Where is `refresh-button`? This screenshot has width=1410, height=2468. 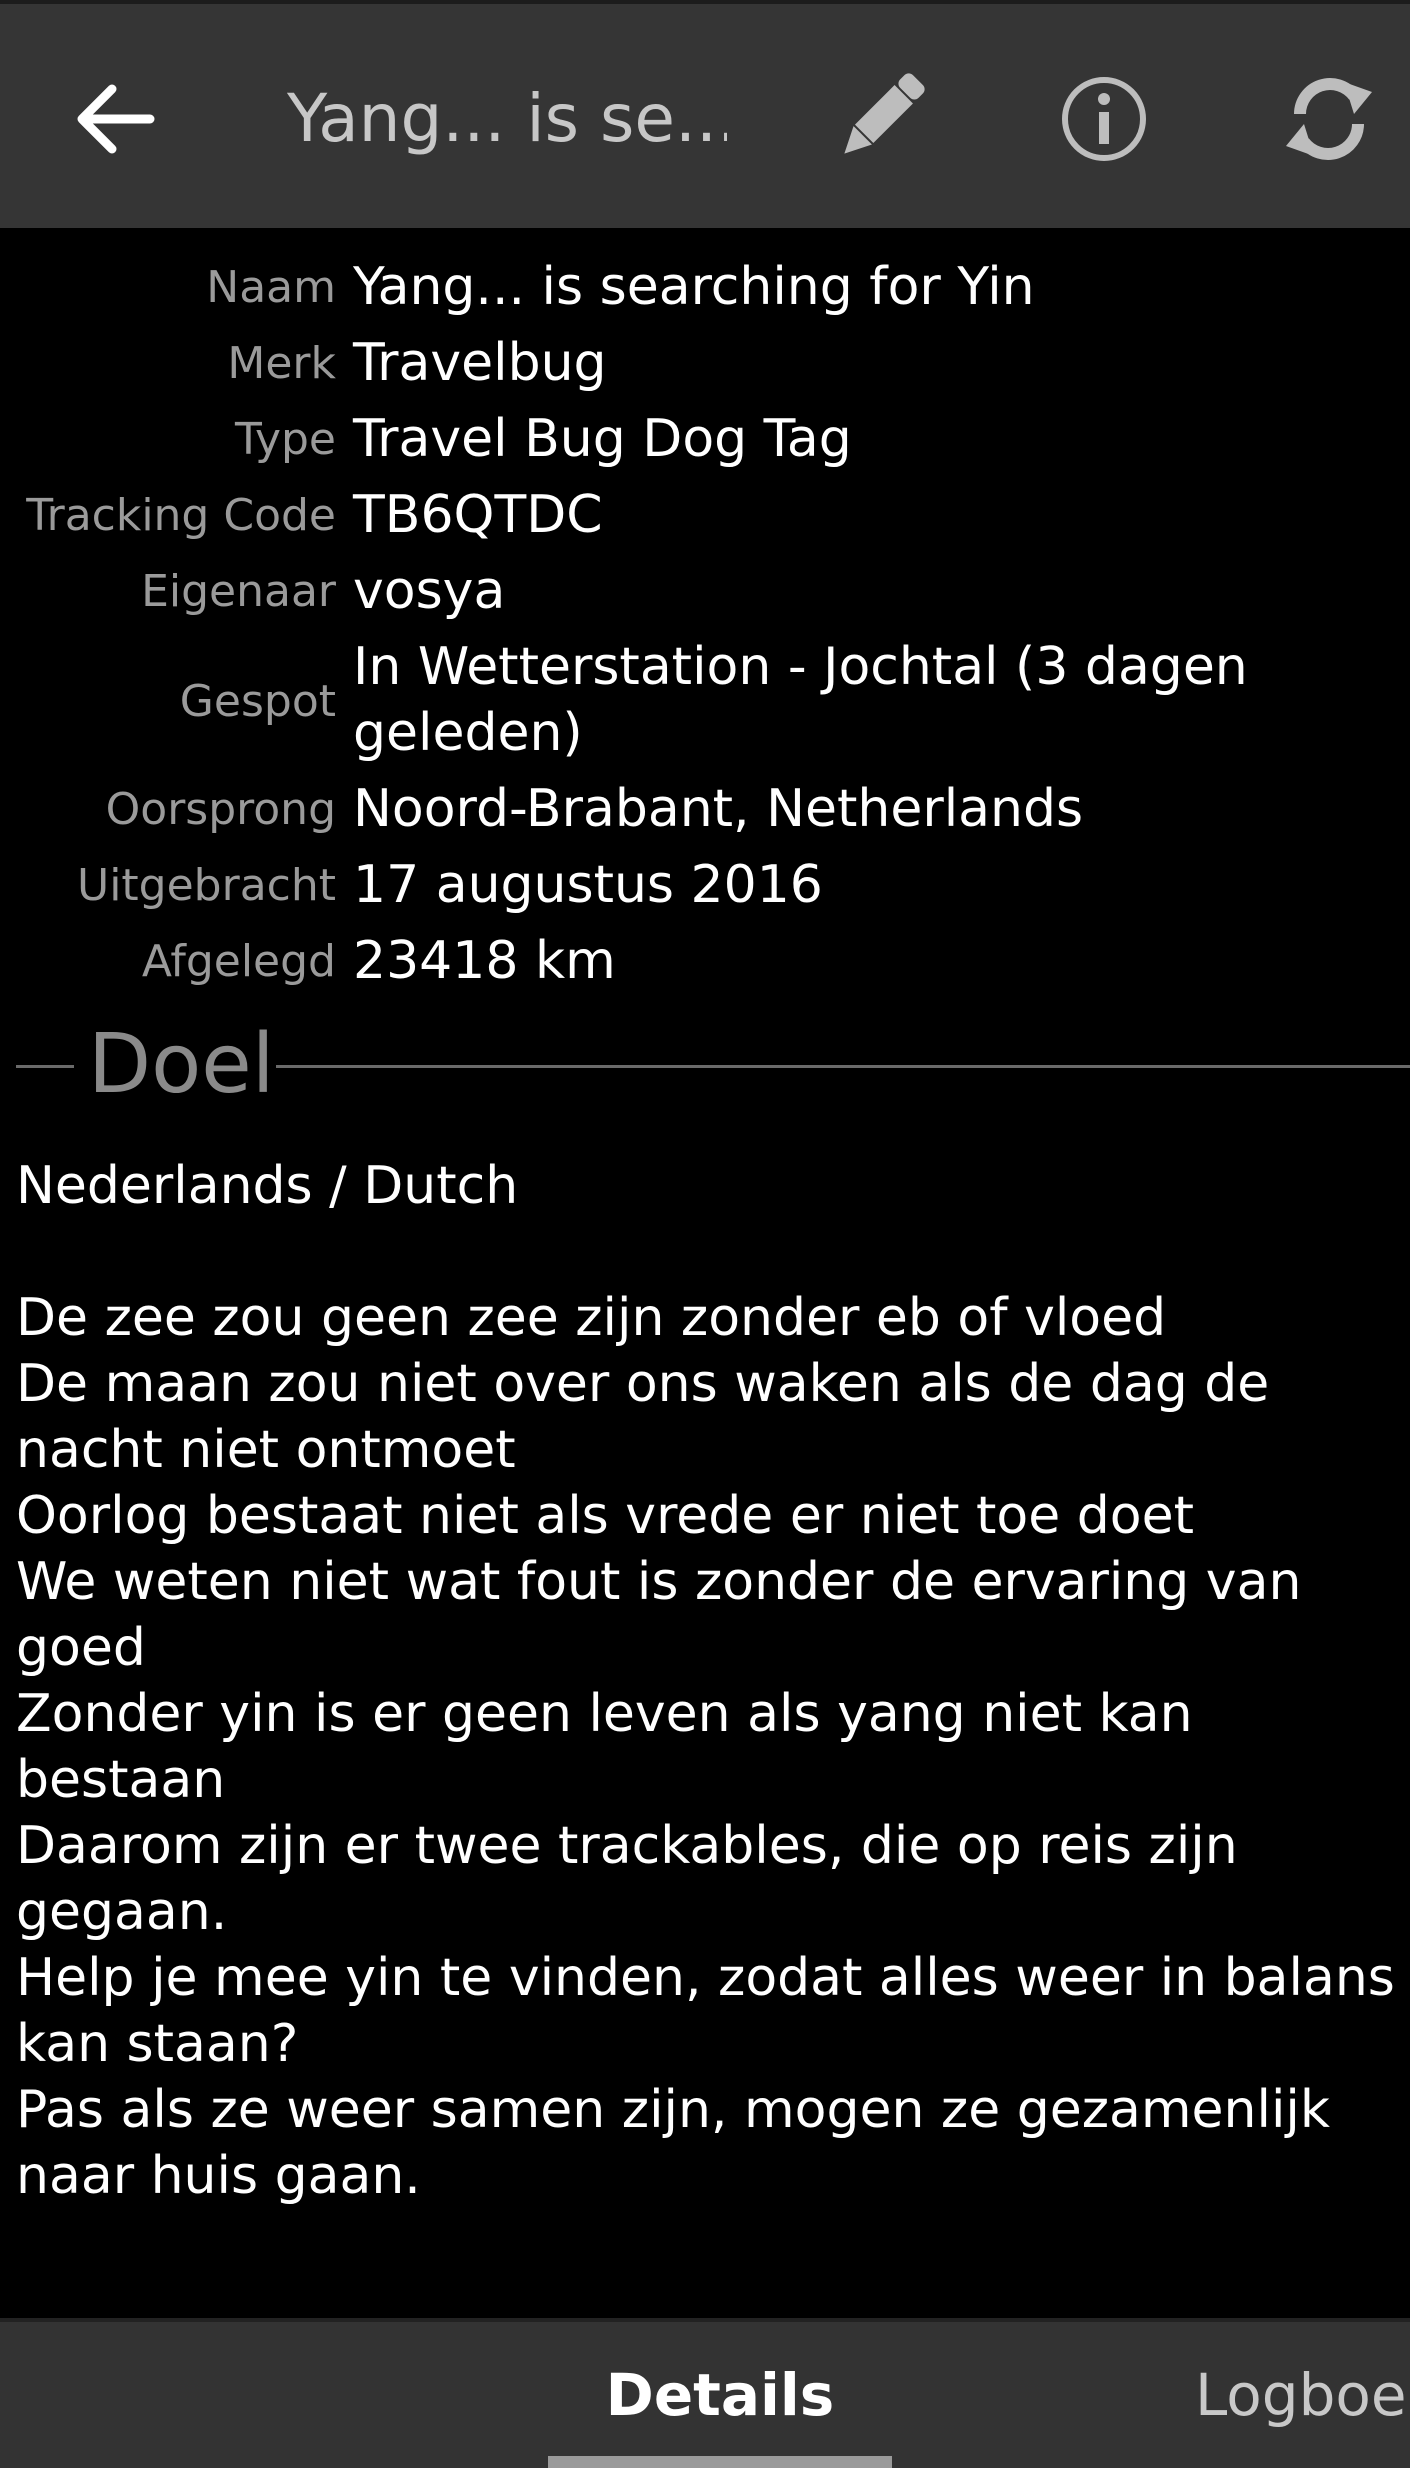
refresh-button is located at coordinates (1329, 119).